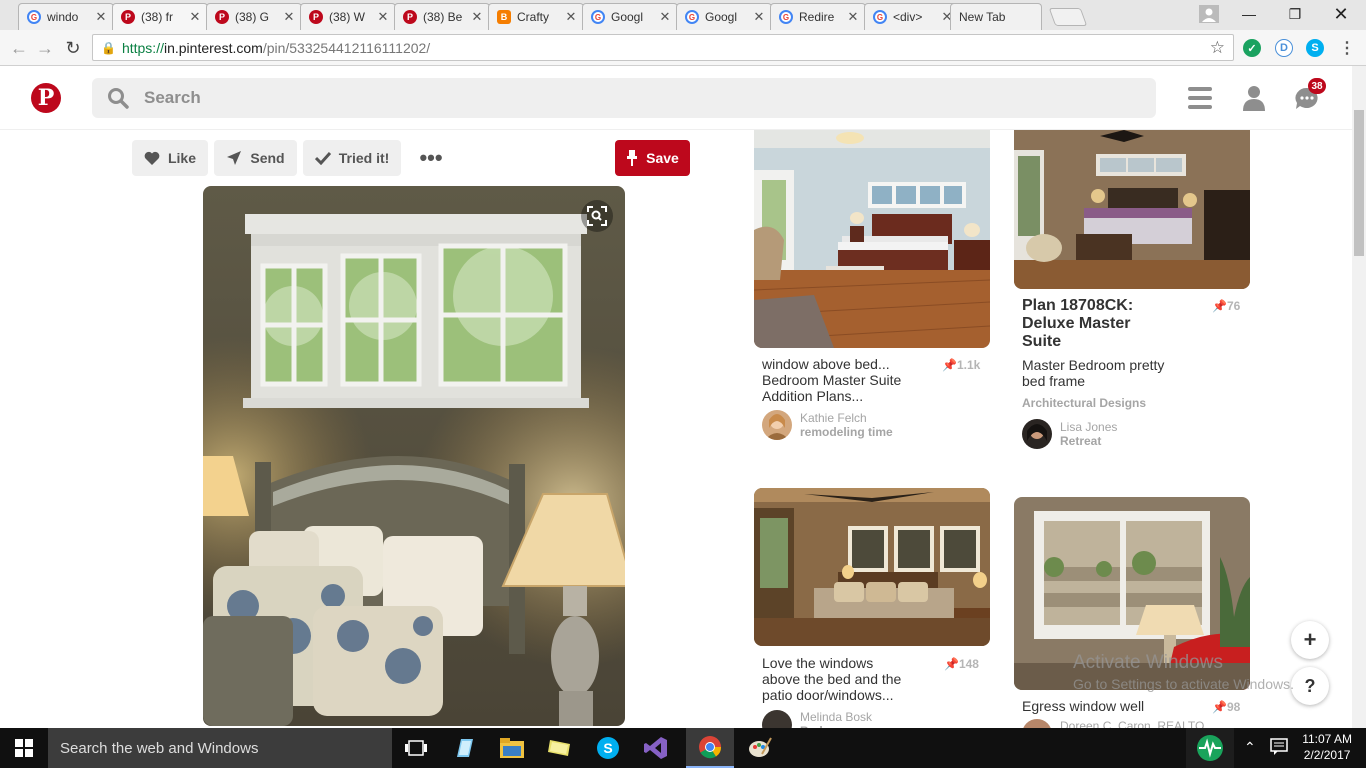 This screenshot has width=1366, height=768. Describe the element at coordinates (1148, 662) in the screenshot. I see `activate-windows-title: Activate Windows` at that location.